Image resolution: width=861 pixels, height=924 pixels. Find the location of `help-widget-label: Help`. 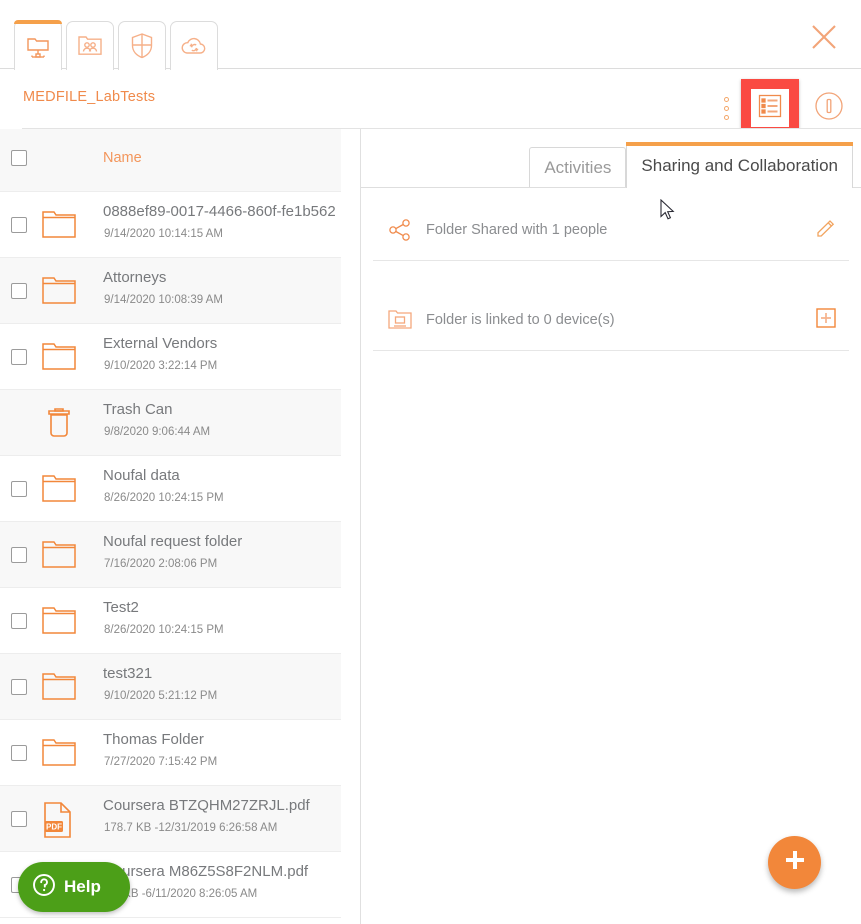

help-widget-label: Help is located at coordinates (82, 886).